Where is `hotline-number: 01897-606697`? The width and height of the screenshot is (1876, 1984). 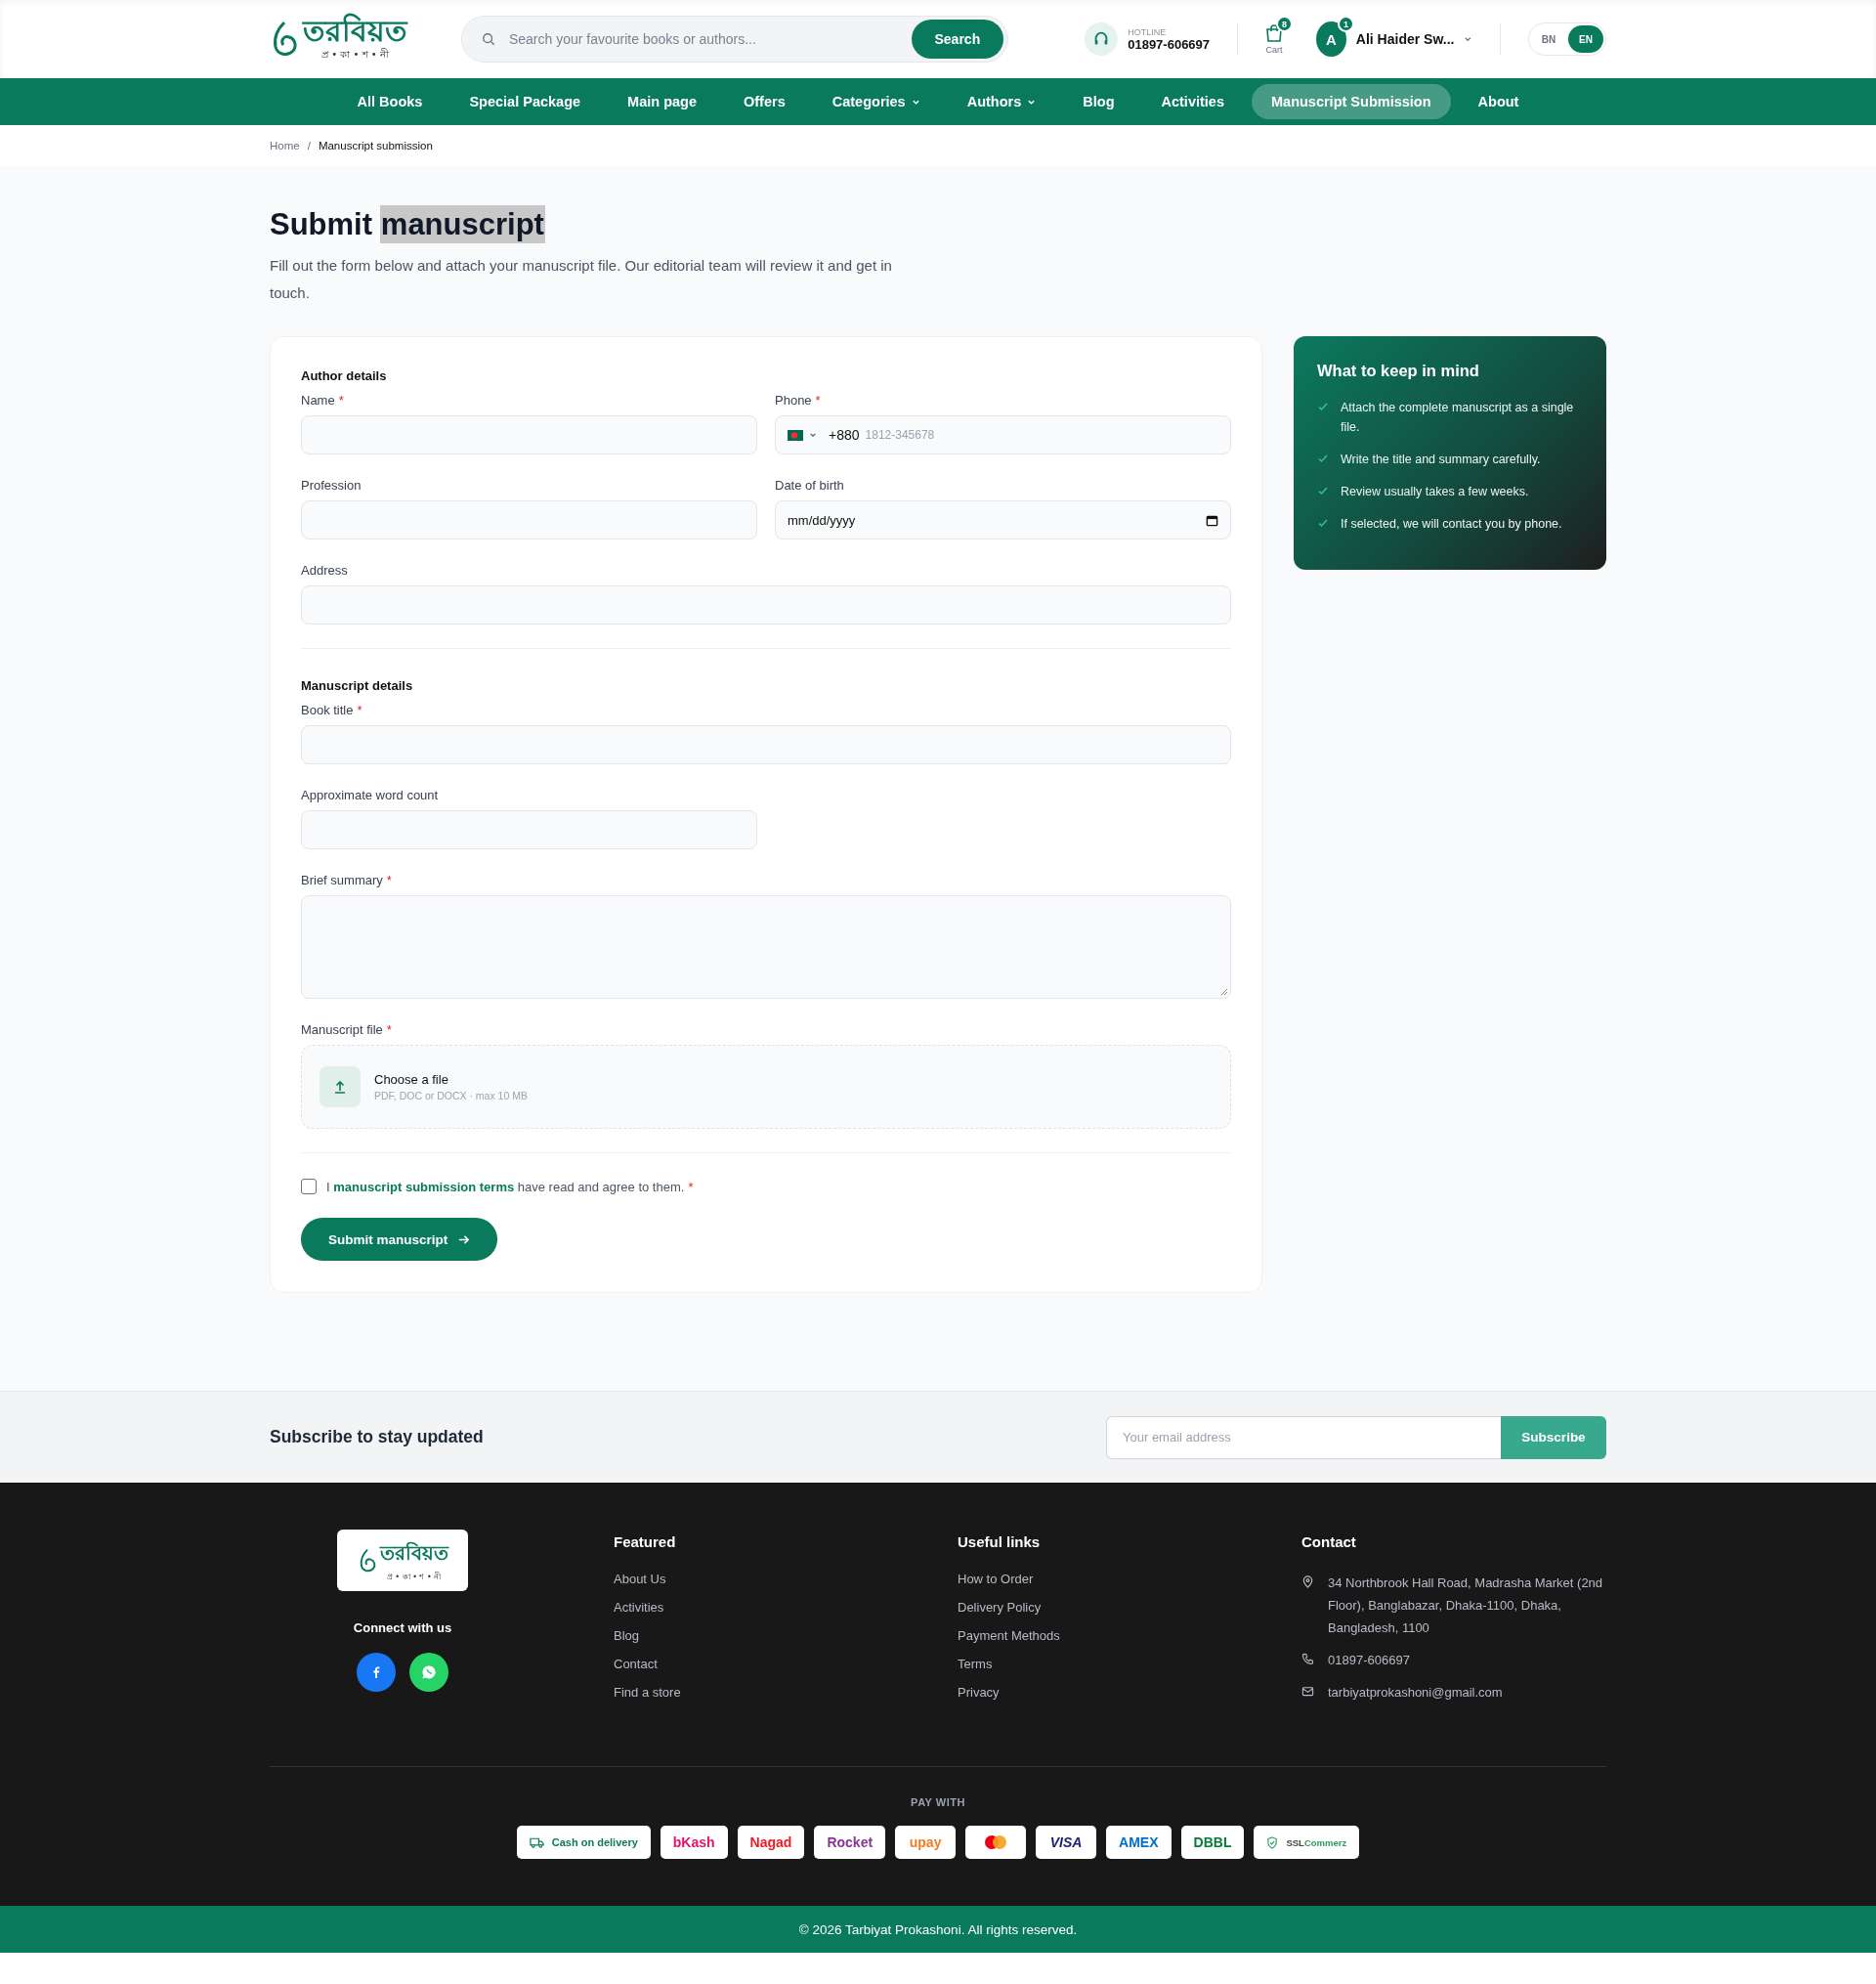 hotline-number: 01897-606697 is located at coordinates (1169, 44).